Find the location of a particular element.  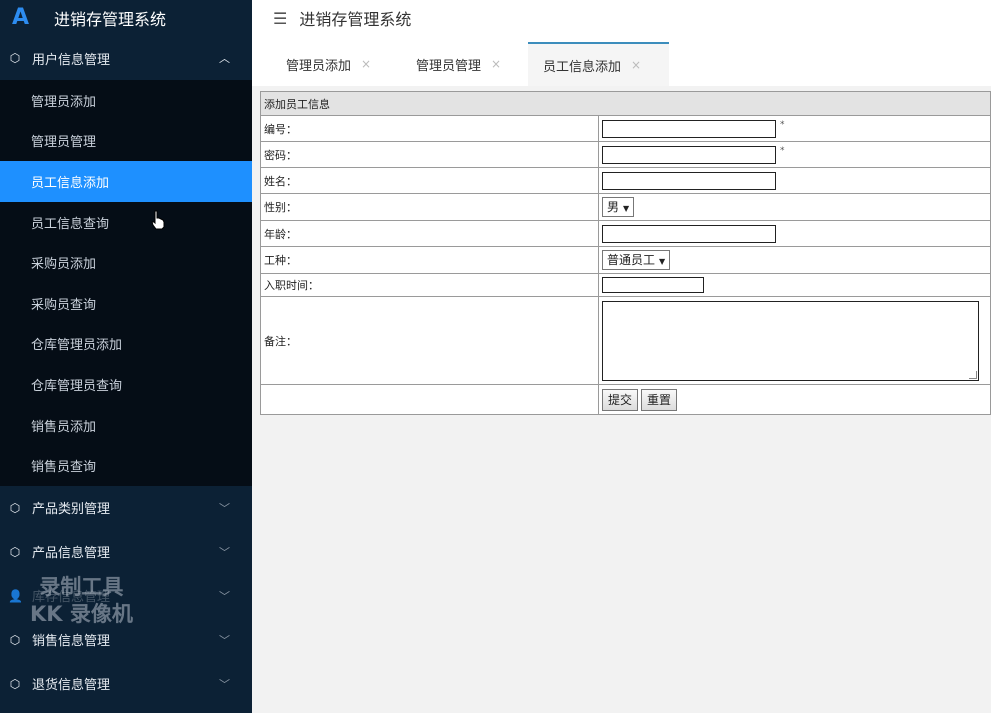

sidebar-item-admin-manage: 管理员管理 is located at coordinates (126, 141).